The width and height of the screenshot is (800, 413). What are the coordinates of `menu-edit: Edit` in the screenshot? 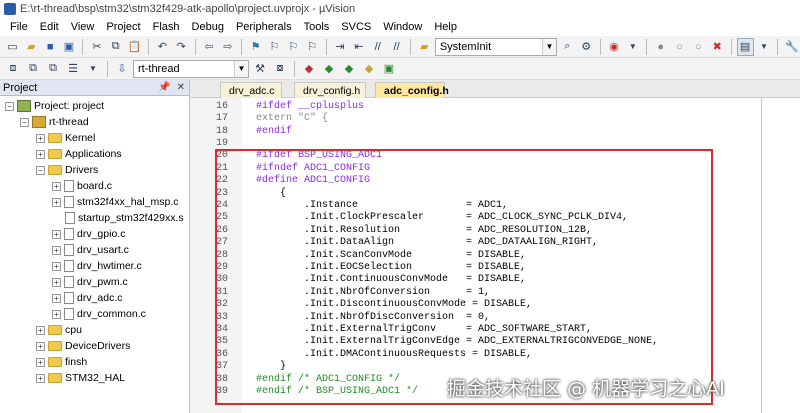 It's located at (49, 27).